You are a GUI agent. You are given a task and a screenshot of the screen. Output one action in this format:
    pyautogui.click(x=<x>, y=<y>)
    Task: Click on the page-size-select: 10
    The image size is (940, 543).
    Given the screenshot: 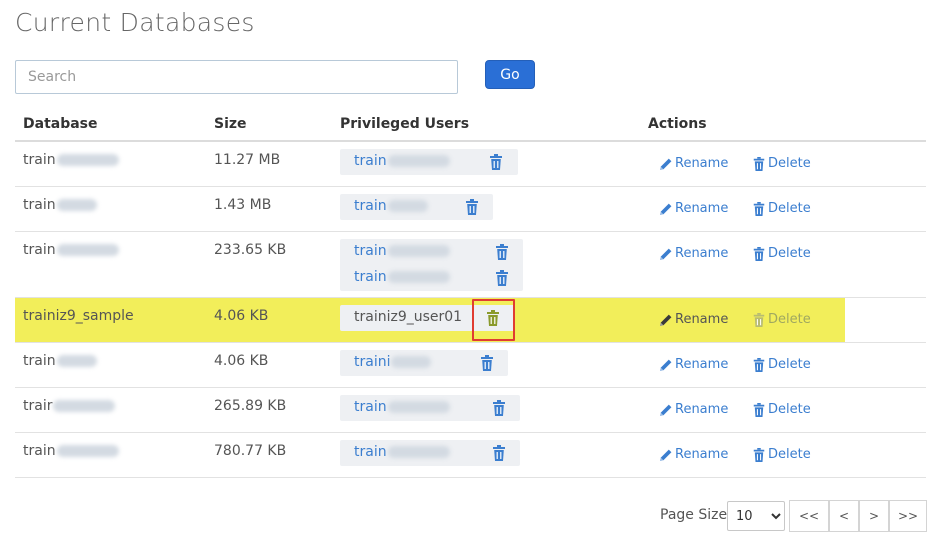 What is the action you would take?
    pyautogui.click(x=756, y=516)
    